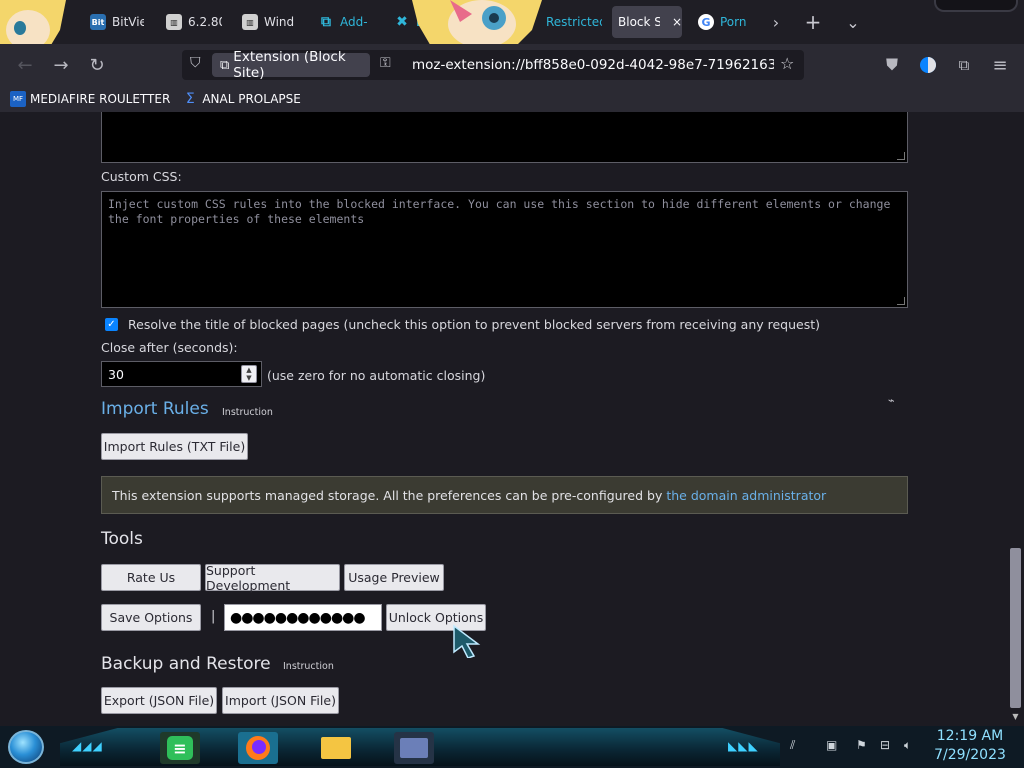 The image size is (1024, 768). I want to click on close-after-input: 30 ▲ ▼, so click(181, 374).